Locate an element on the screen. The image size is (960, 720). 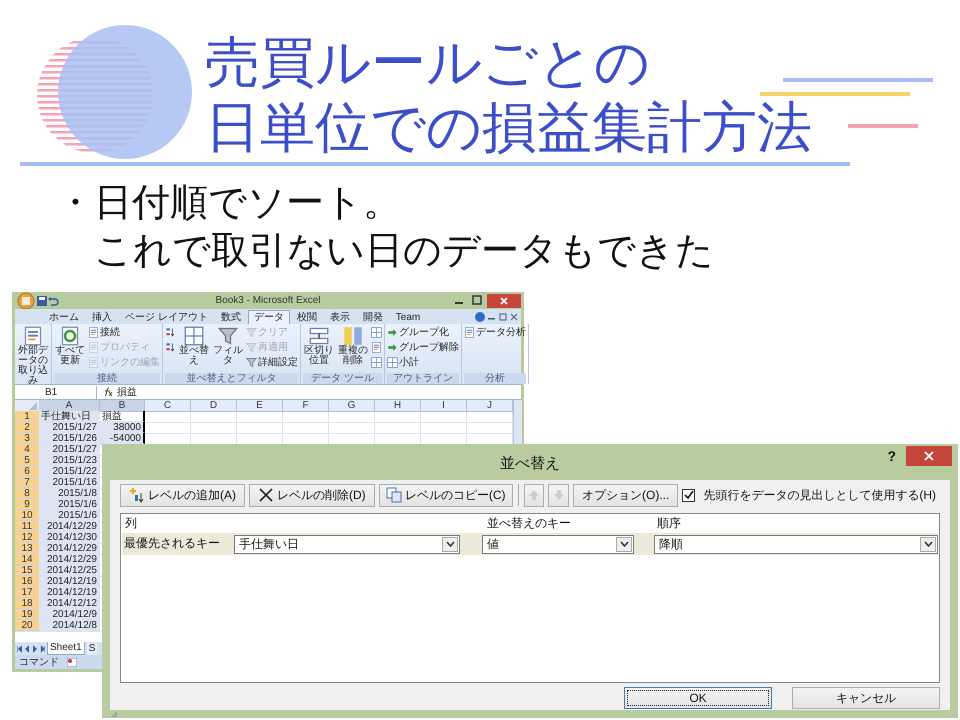
ribbon-button: 外部データの取り込み is located at coordinates (33, 355).